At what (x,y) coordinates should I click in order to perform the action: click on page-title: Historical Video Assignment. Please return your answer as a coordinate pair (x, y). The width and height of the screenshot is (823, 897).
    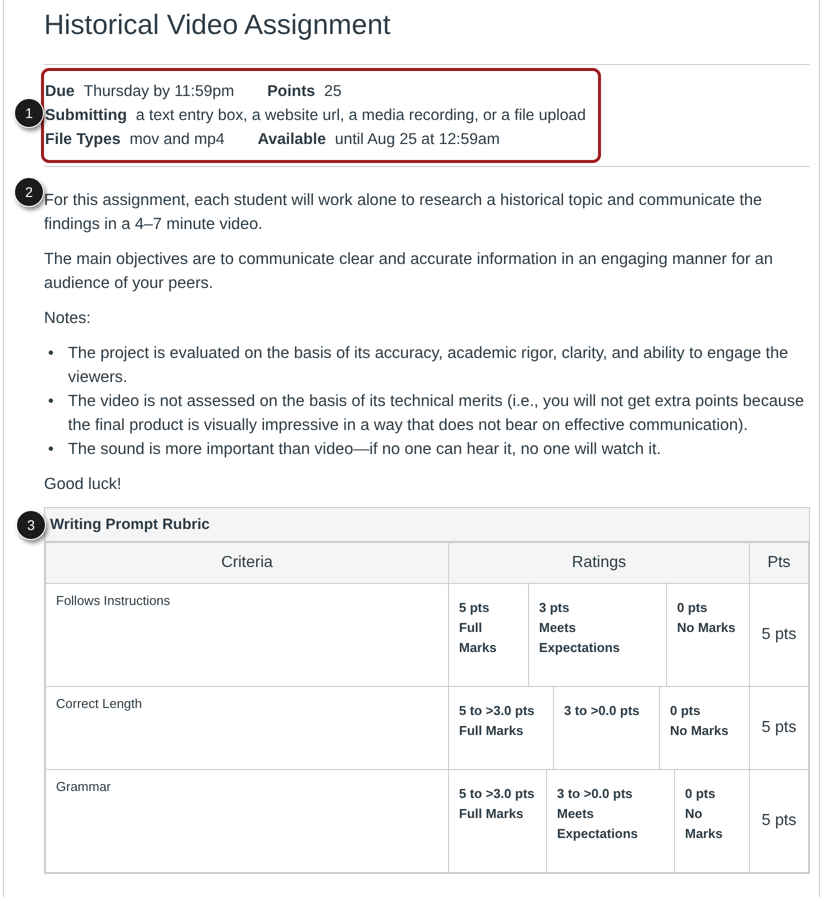
    Looking at the image, I should click on (218, 25).